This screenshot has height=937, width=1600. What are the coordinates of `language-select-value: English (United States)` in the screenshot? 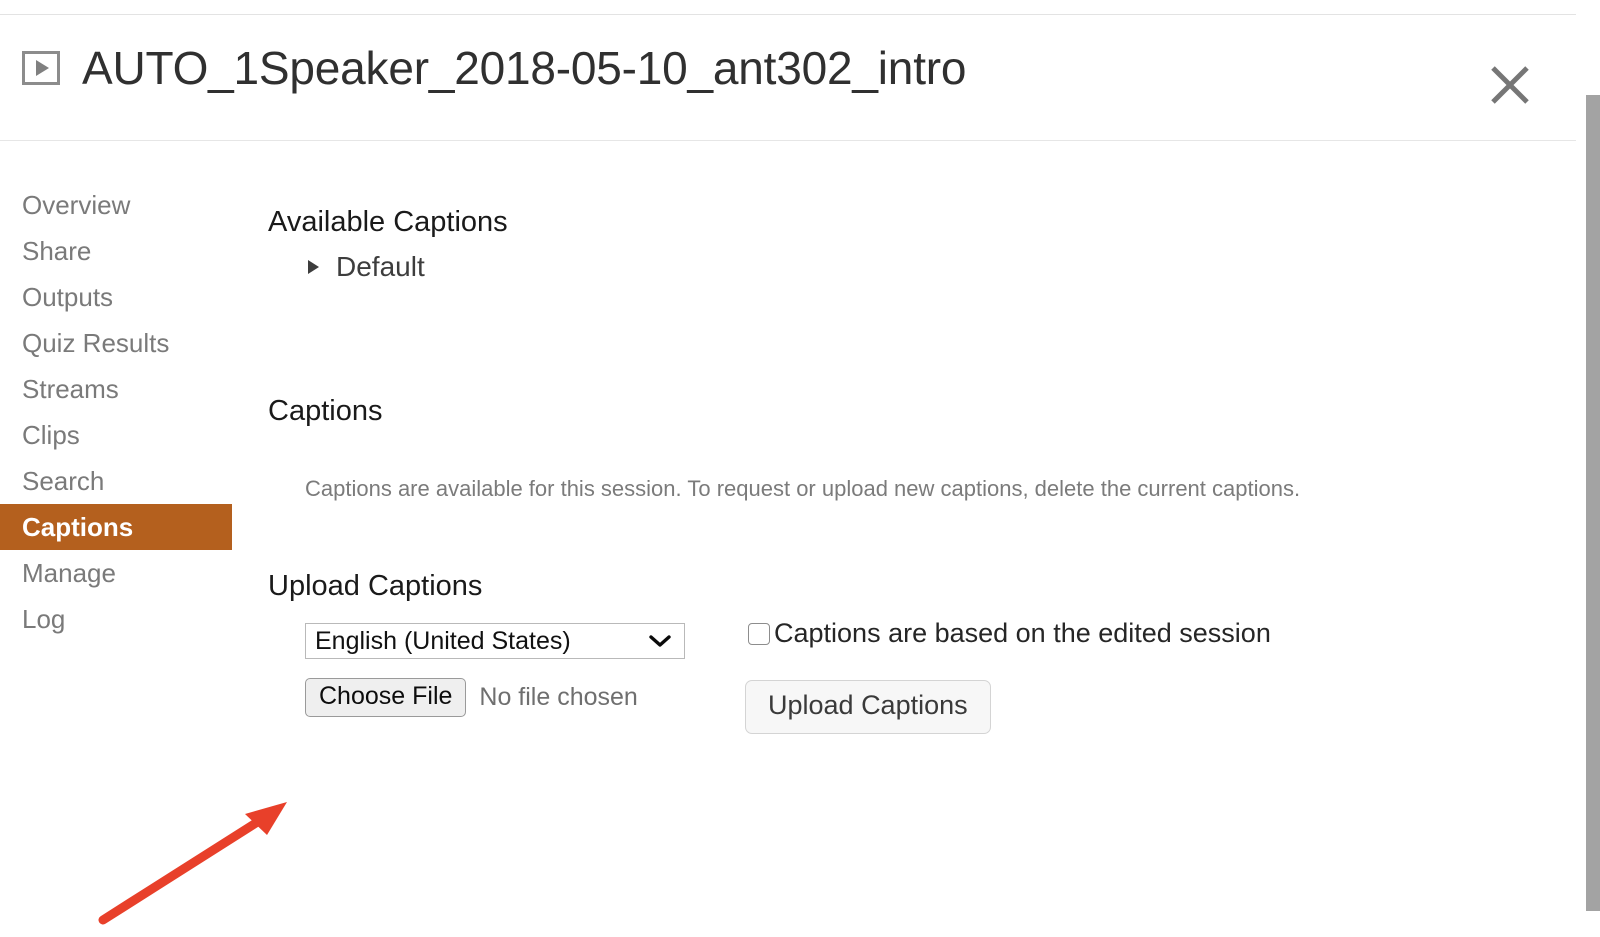 It's located at (443, 640).